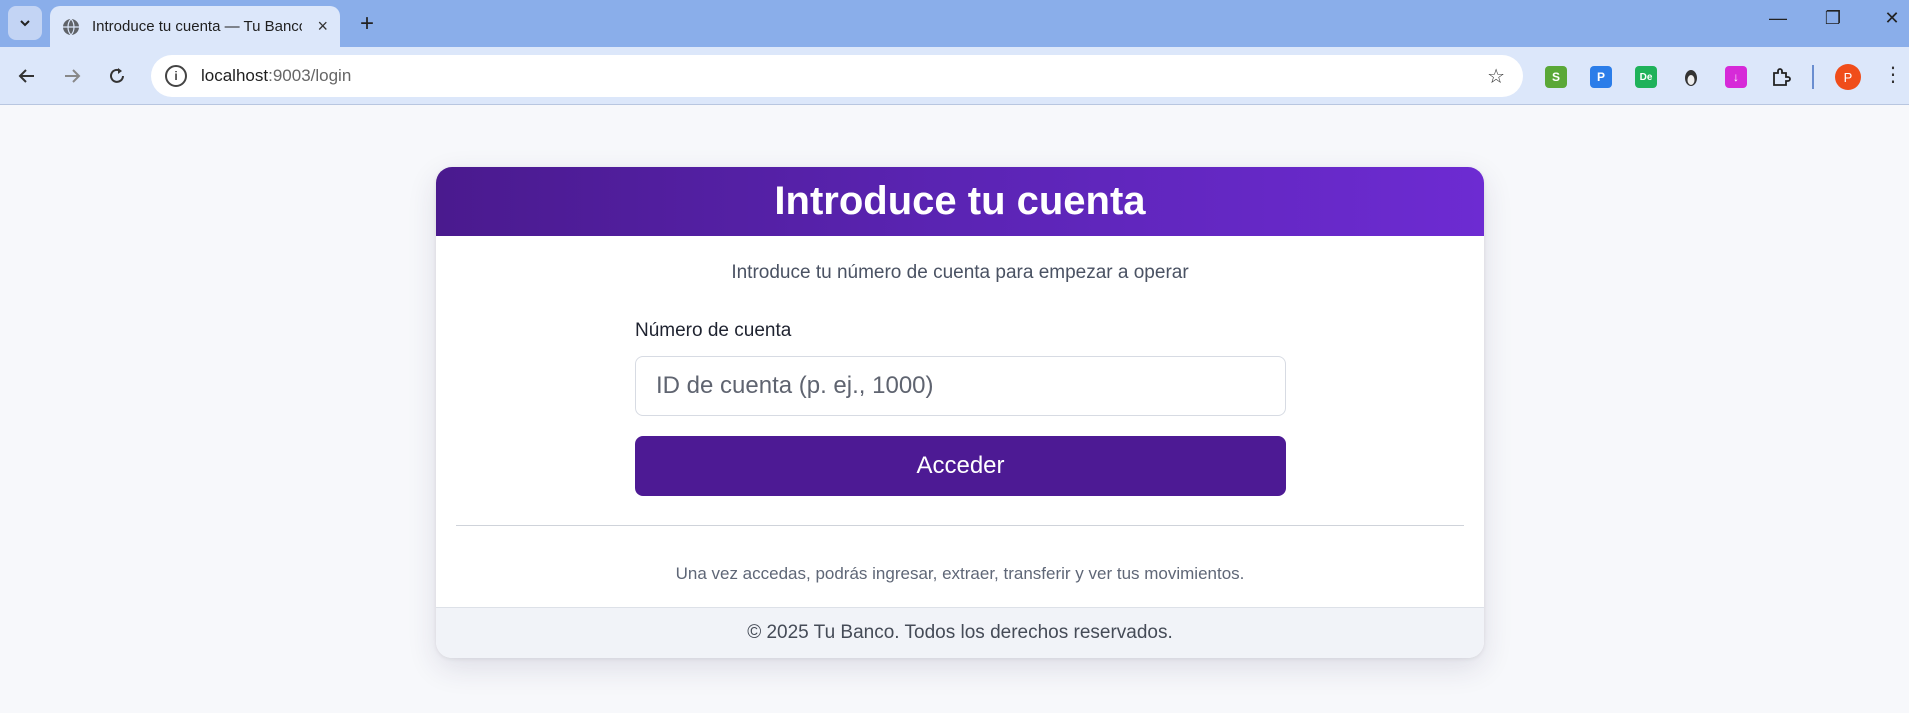  I want to click on new-tab-button: +, so click(367, 24).